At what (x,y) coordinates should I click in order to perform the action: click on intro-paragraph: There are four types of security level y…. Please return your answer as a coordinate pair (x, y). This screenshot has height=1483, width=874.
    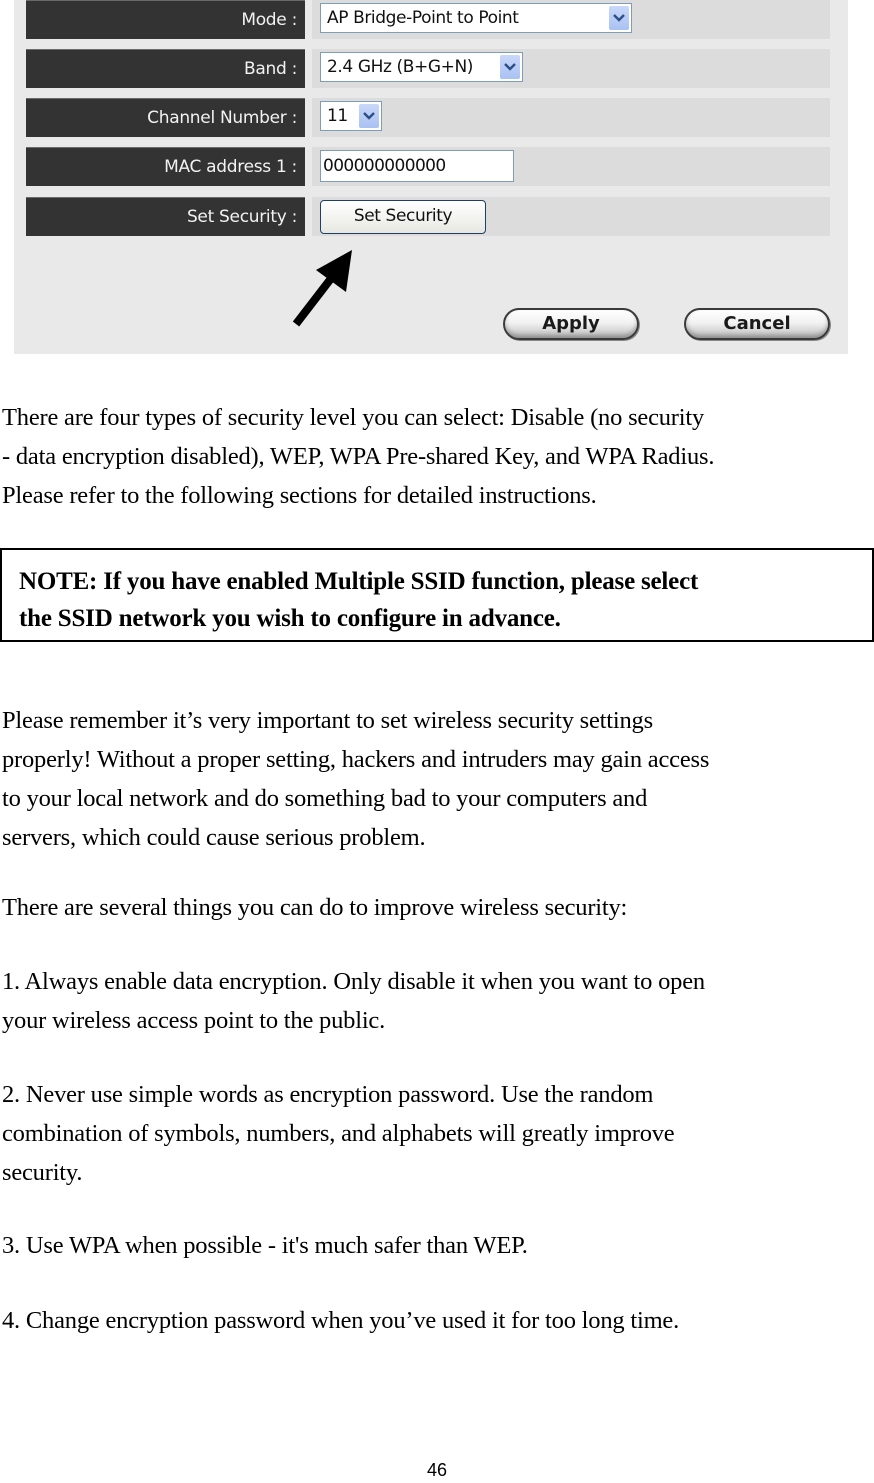
    Looking at the image, I should click on (358, 456).